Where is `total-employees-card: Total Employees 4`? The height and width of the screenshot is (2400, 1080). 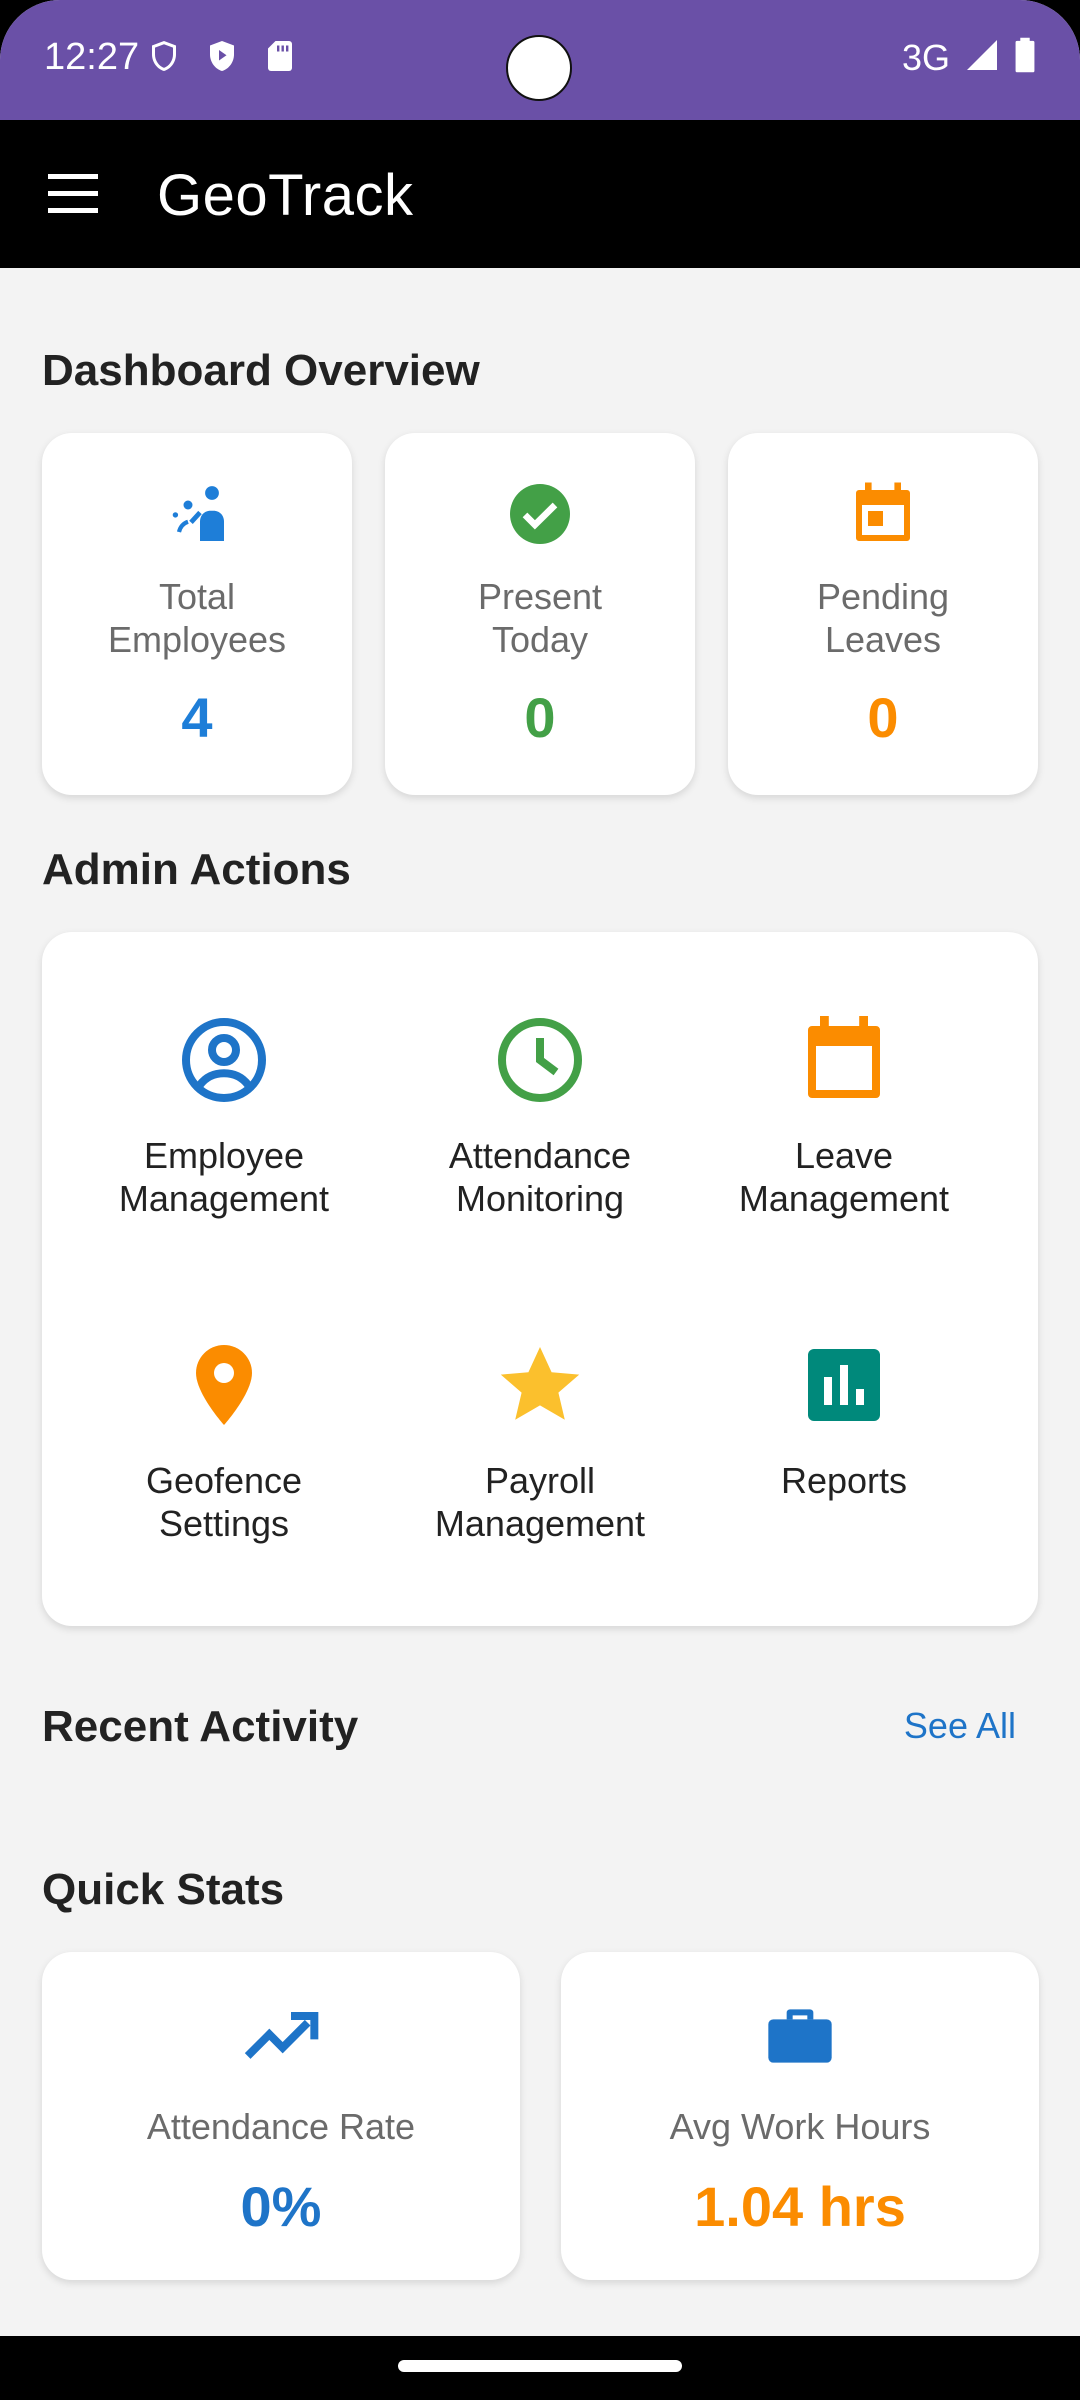
total-employees-card: Total Employees 4 is located at coordinates (197, 614).